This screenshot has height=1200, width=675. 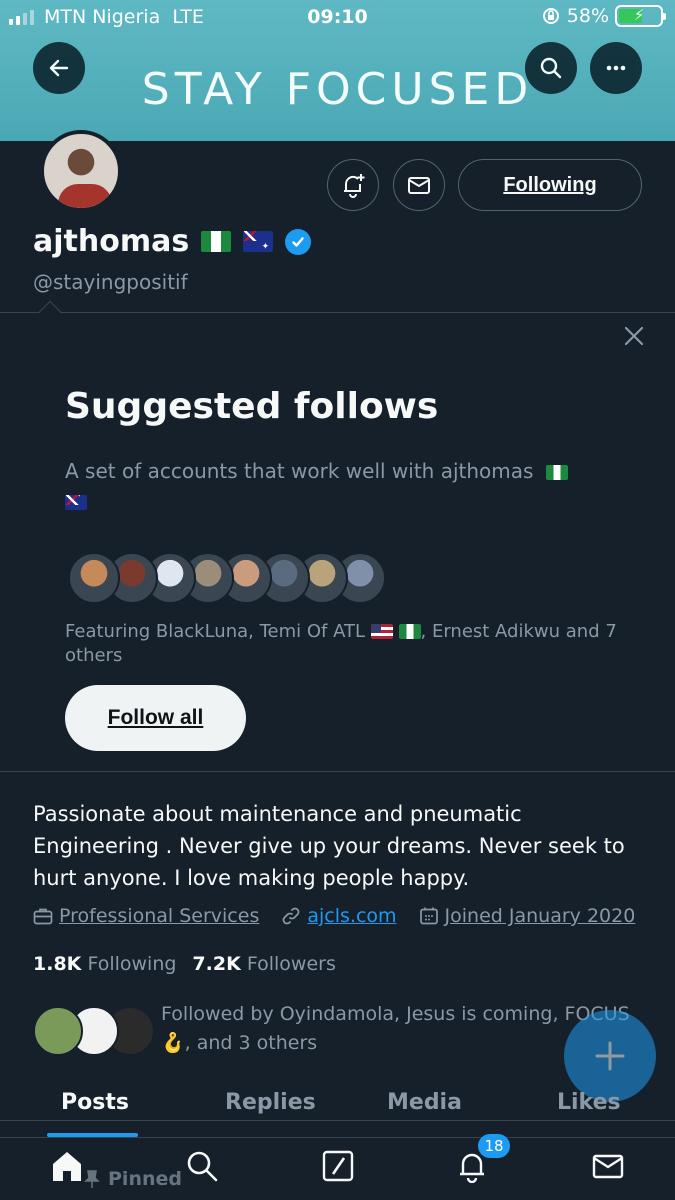 What do you see at coordinates (550, 185) in the screenshot?
I see `following-button: Following` at bounding box center [550, 185].